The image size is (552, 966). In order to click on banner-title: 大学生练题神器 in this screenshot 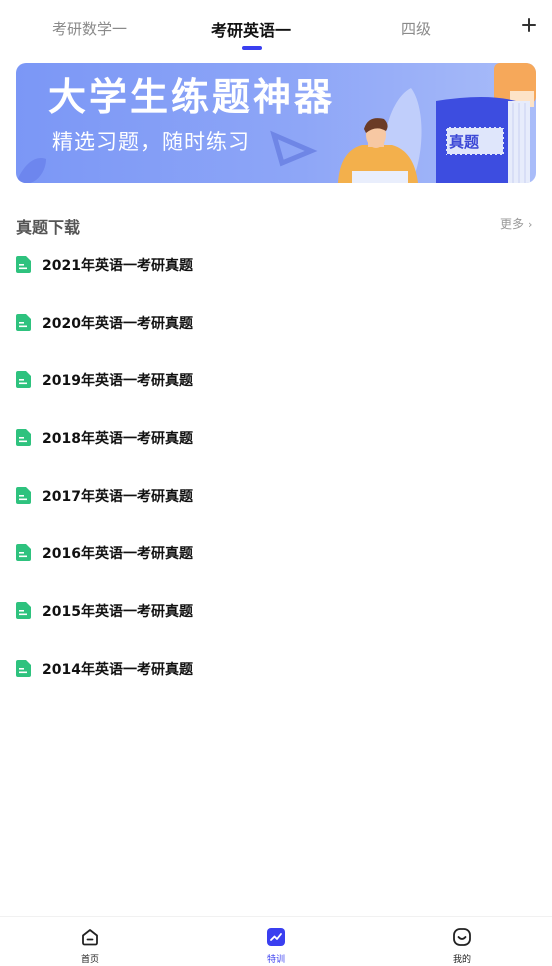, I will do `click(192, 97)`.